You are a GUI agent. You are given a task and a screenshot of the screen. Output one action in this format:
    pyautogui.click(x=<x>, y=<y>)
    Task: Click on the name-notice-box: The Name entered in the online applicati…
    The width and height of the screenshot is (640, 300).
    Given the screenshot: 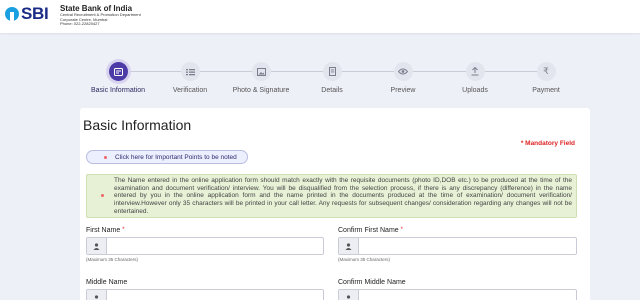 What is the action you would take?
    pyautogui.click(x=331, y=196)
    